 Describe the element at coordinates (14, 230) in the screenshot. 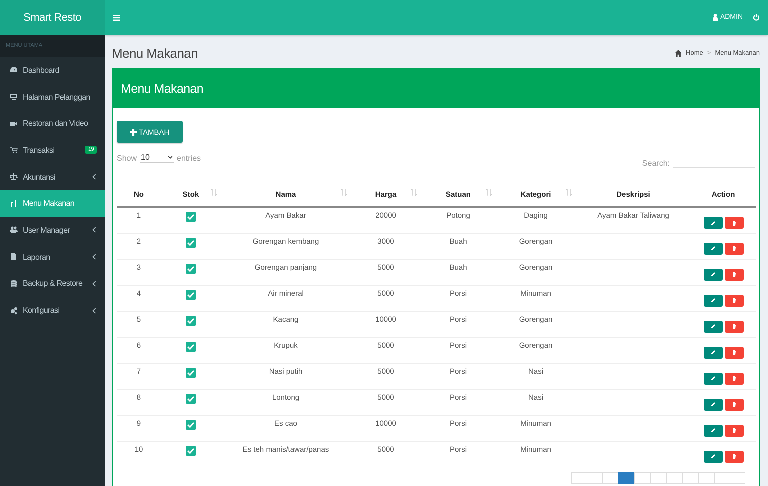

I see `users-icon` at that location.